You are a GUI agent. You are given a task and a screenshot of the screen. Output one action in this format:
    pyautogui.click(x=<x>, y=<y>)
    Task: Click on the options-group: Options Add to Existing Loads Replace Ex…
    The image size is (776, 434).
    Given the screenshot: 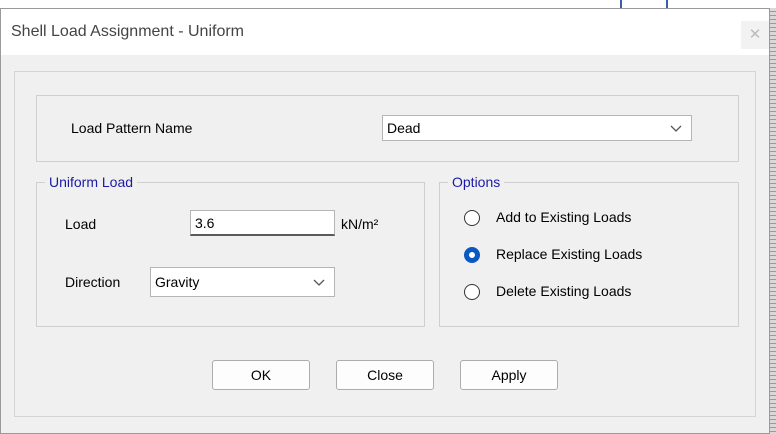 What is the action you would take?
    pyautogui.click(x=589, y=250)
    